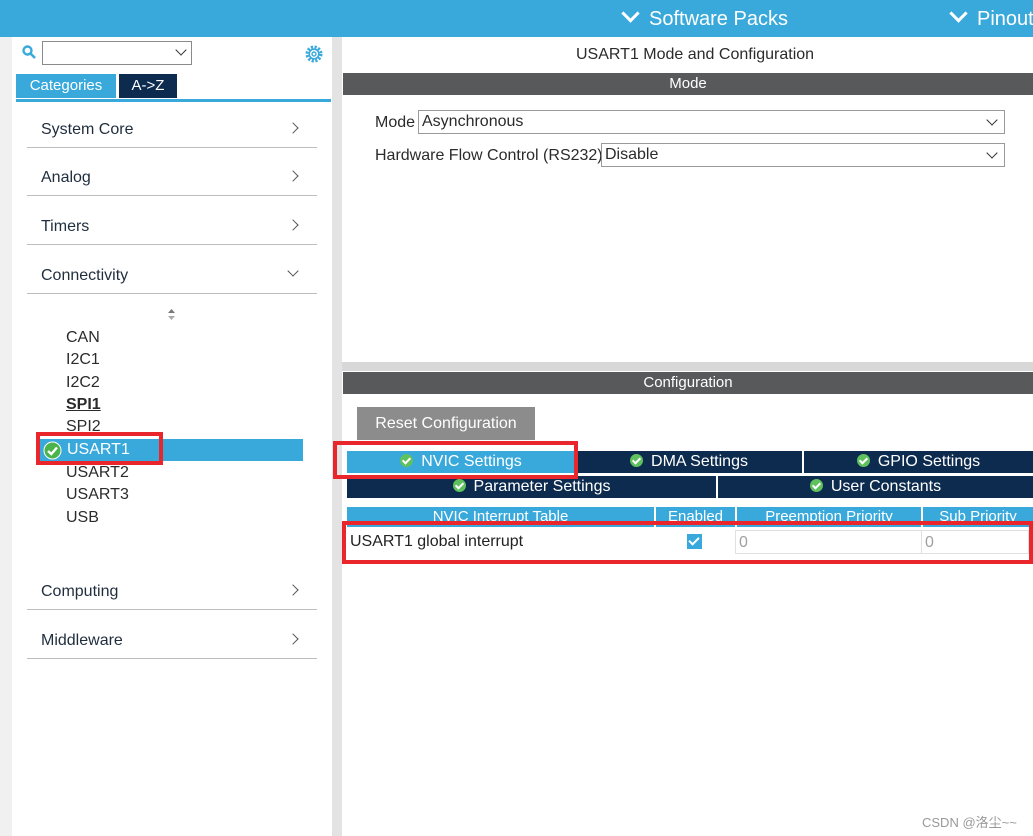 The image size is (1033, 836). Describe the element at coordinates (687, 366) in the screenshot. I see `panel-divider` at that location.